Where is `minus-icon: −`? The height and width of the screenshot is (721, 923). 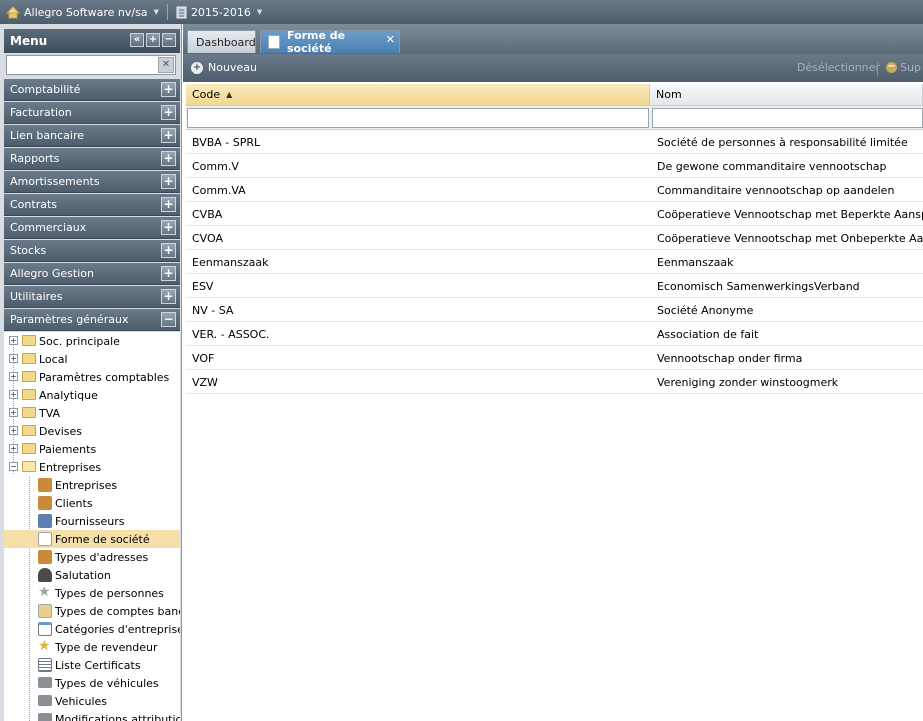
minus-icon: − is located at coordinates (168, 319).